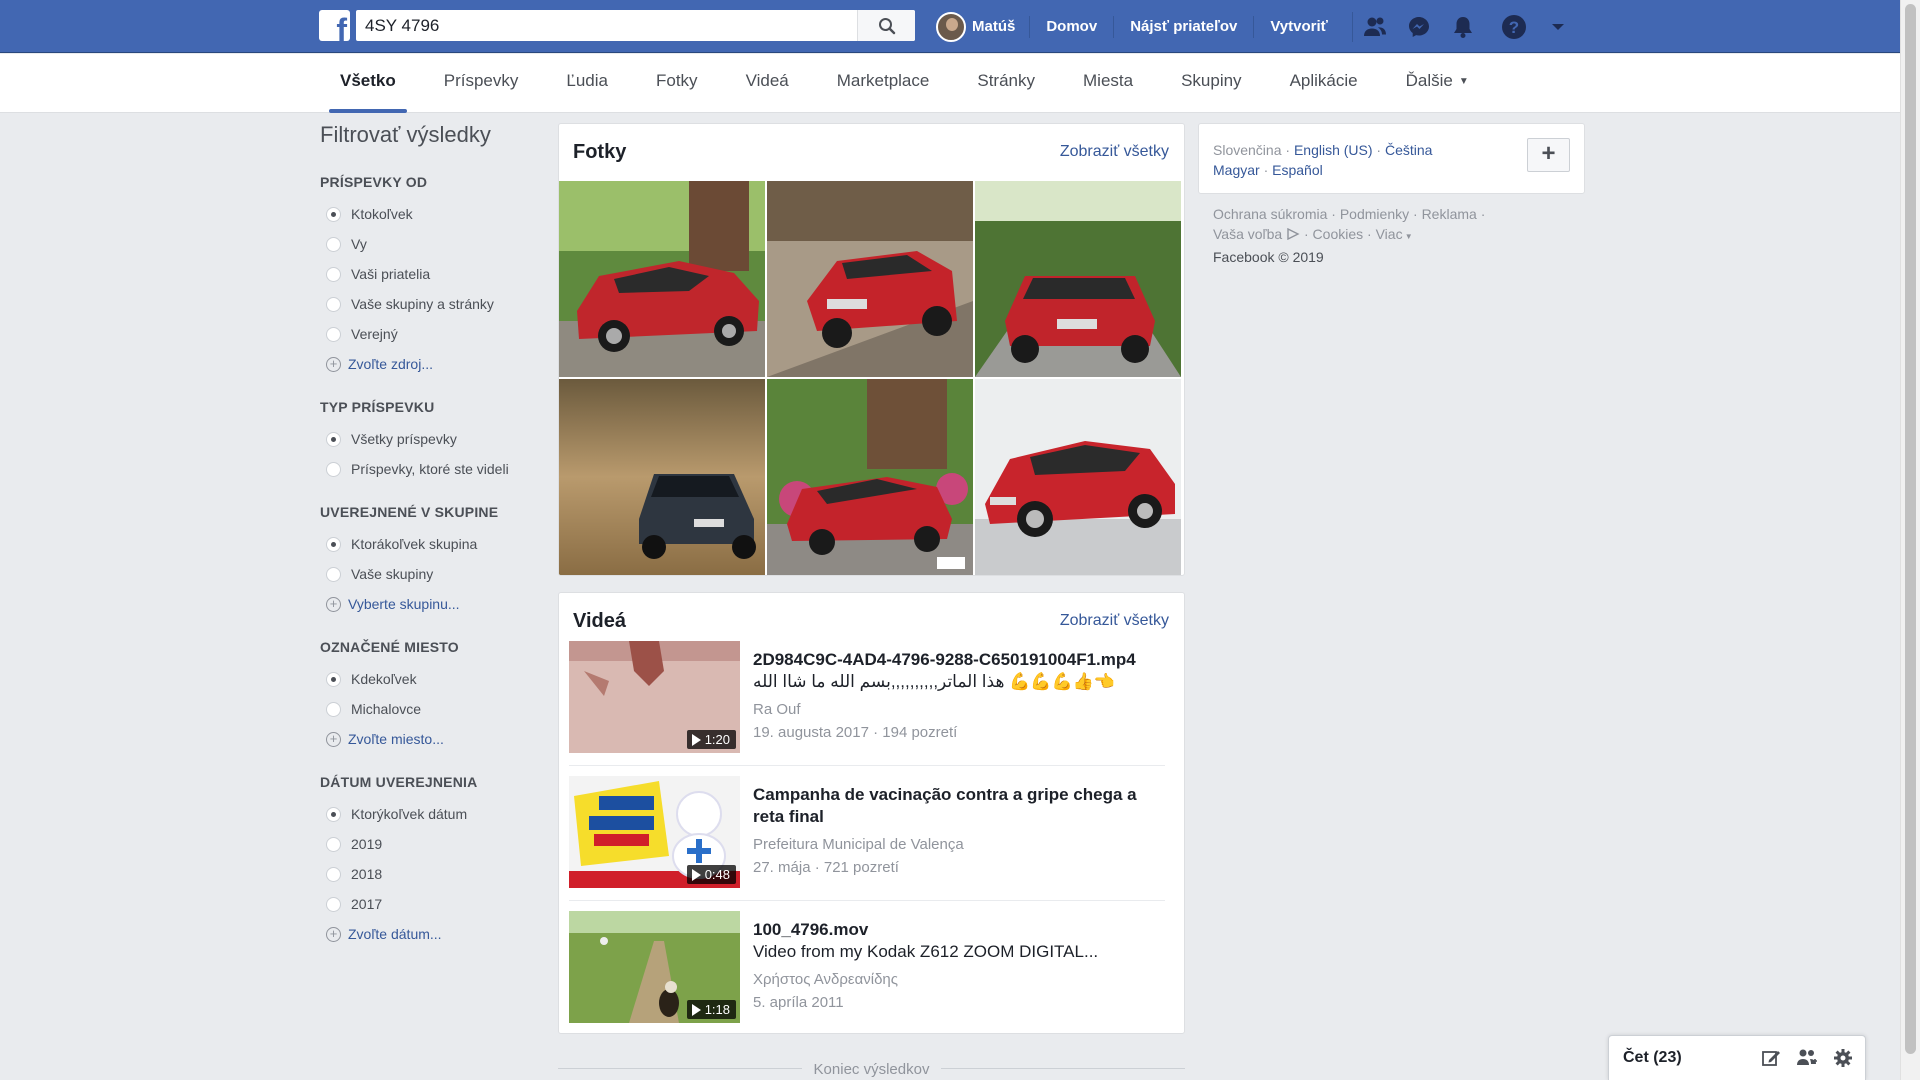 This screenshot has width=1920, height=1080. Describe the element at coordinates (1548, 155) in the screenshot. I see `add-language-button: +` at that location.